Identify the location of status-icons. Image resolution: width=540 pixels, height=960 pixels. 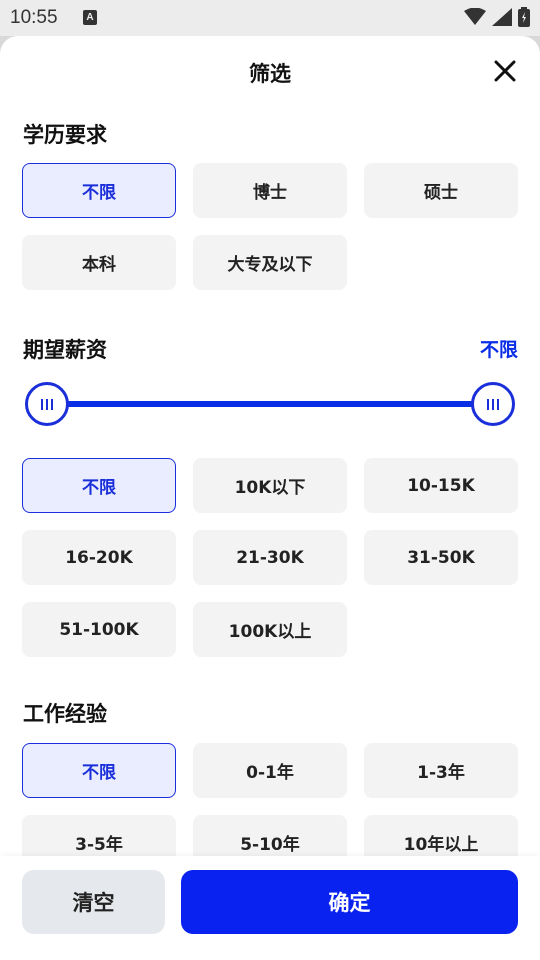
(497, 17).